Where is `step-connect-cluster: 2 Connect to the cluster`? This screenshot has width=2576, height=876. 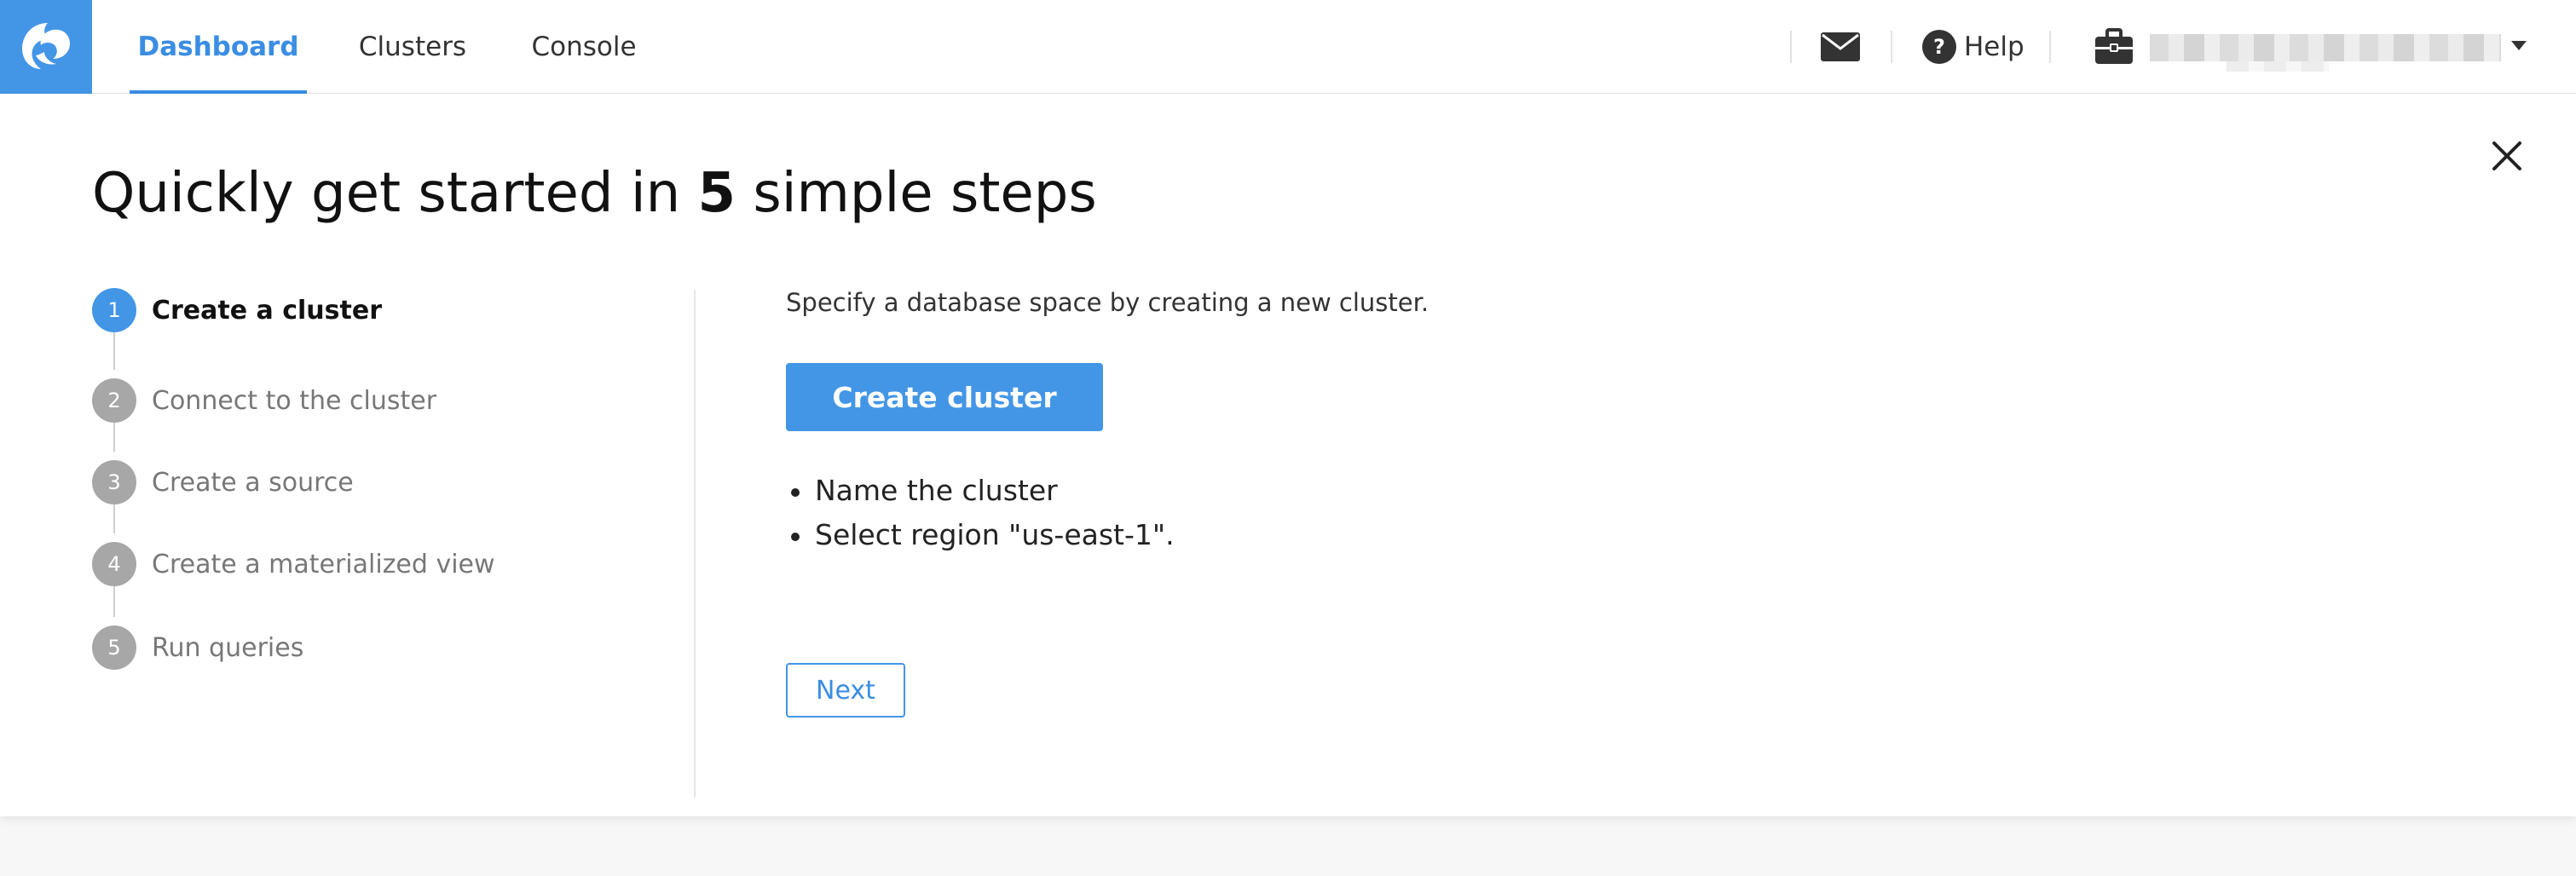 step-connect-cluster: 2 Connect to the cluster is located at coordinates (264, 400).